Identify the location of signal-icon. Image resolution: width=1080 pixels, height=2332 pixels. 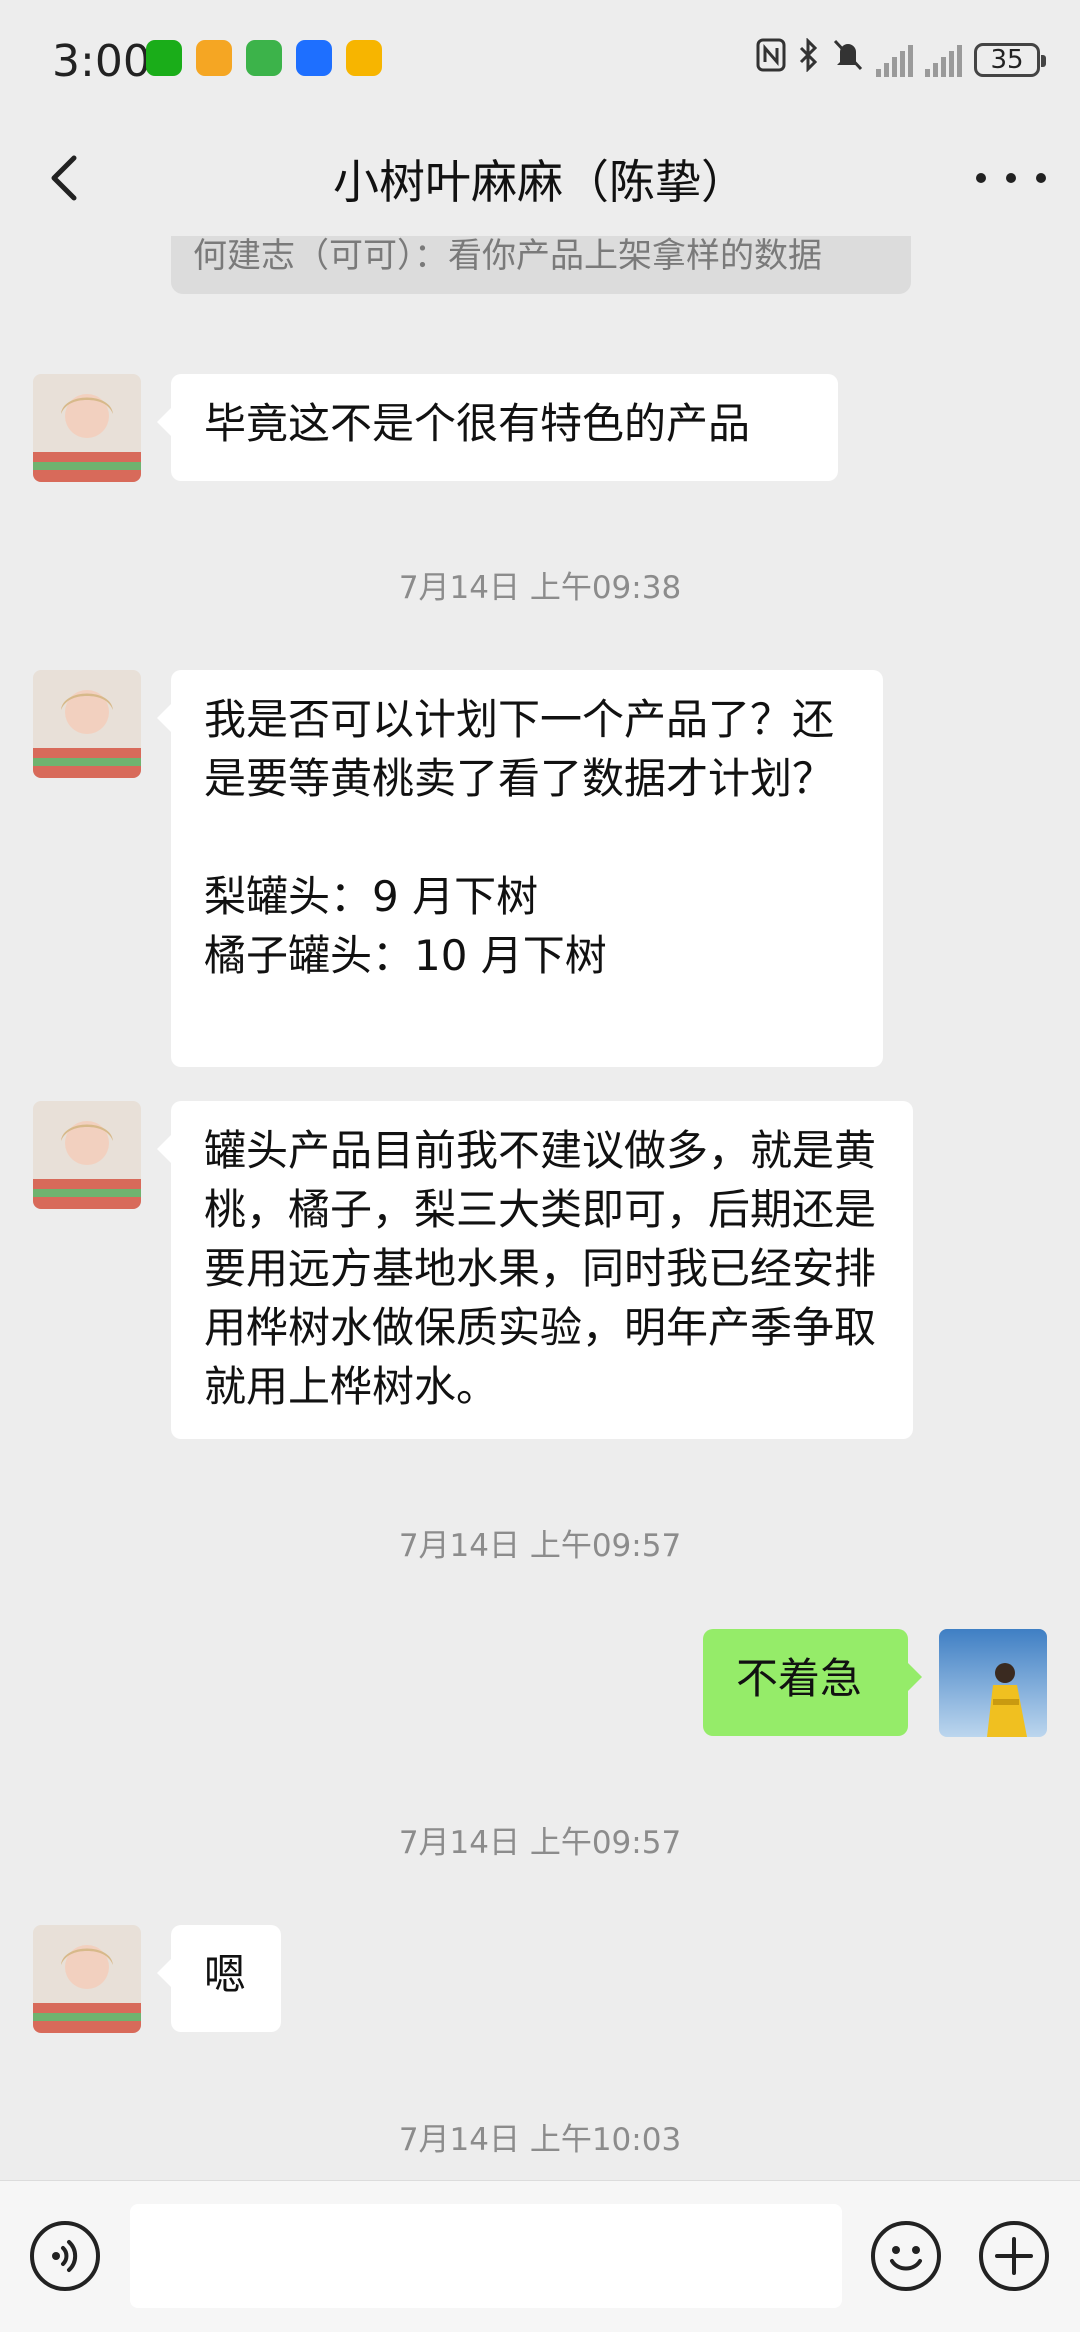
(894, 60).